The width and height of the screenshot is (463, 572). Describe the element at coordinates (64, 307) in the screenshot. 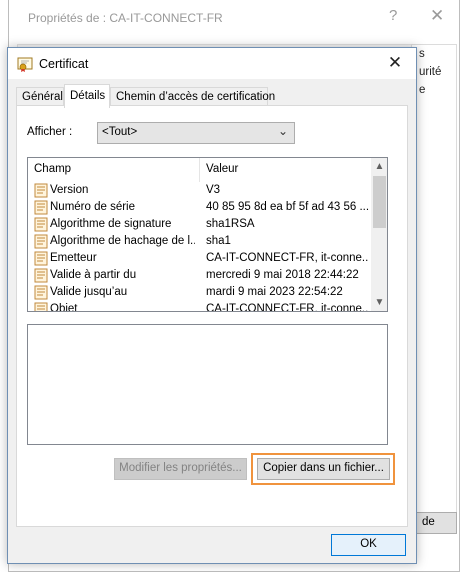

I see `field-name: Objet` at that location.